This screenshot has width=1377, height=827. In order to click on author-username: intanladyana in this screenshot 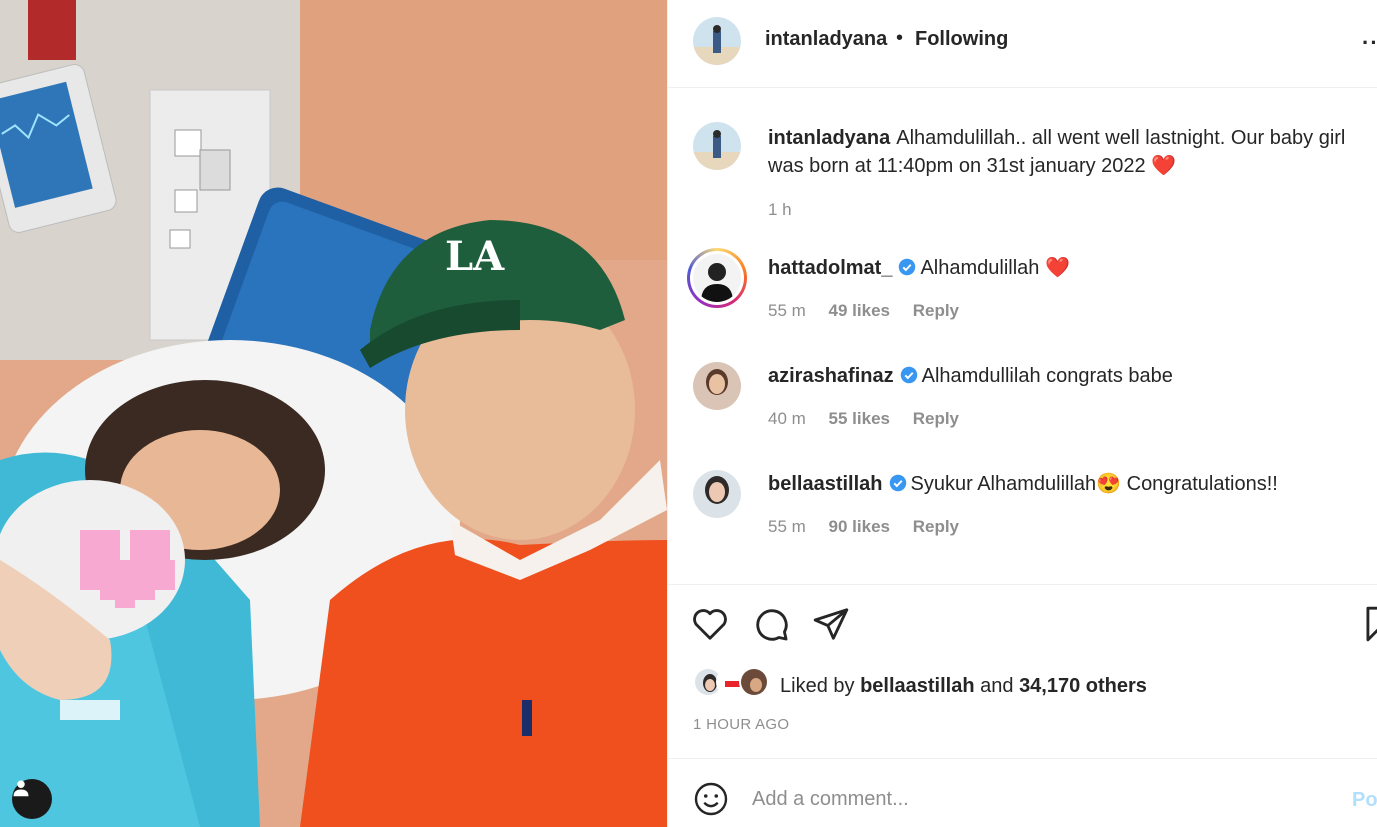, I will do `click(826, 39)`.